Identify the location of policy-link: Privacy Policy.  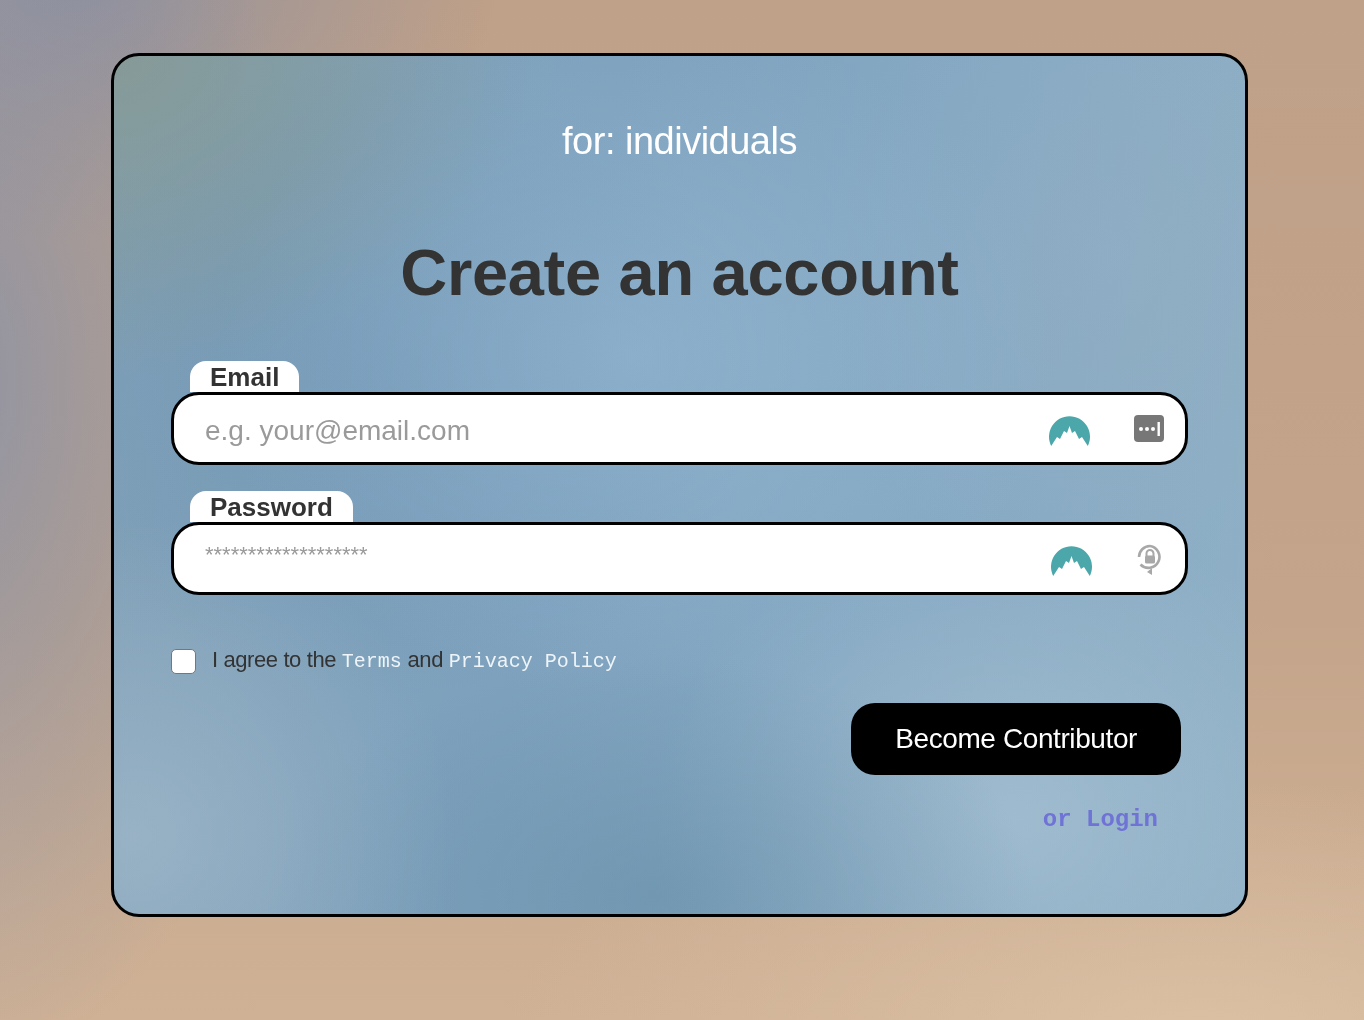
(532, 661).